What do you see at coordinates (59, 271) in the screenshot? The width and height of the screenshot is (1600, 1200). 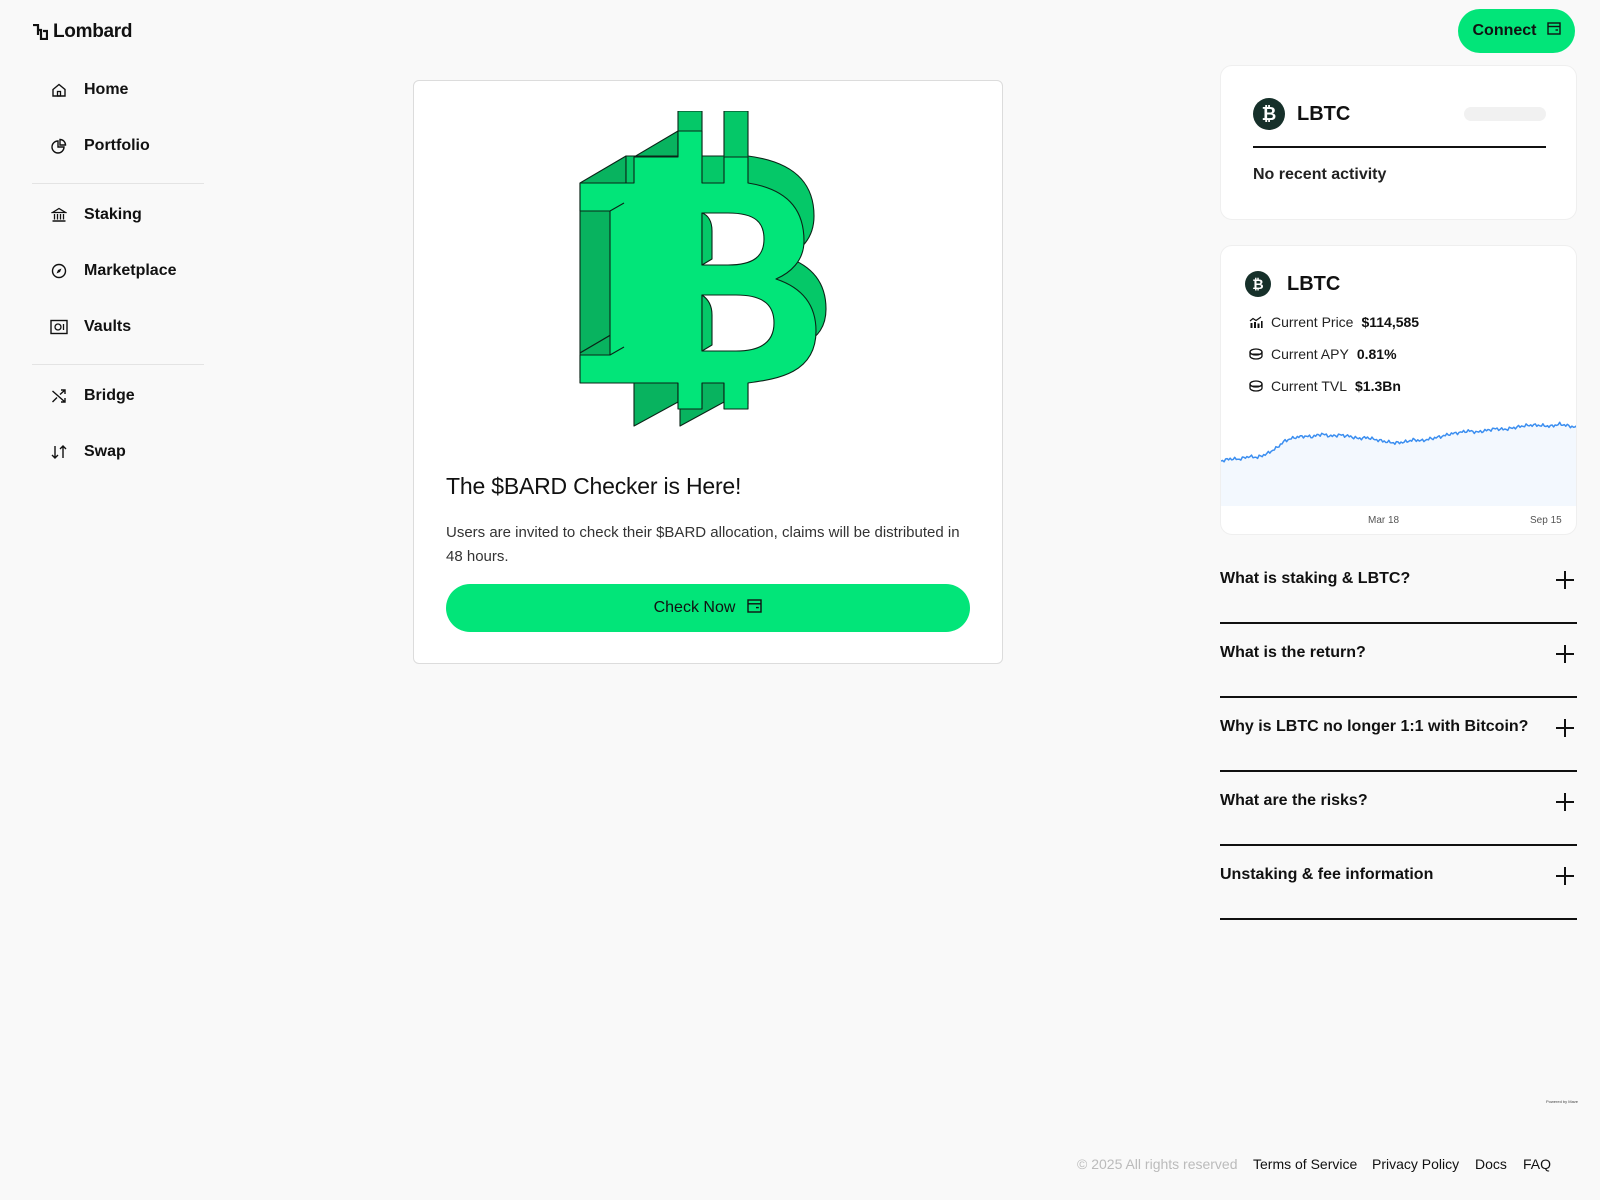 I see `compass-icon` at bounding box center [59, 271].